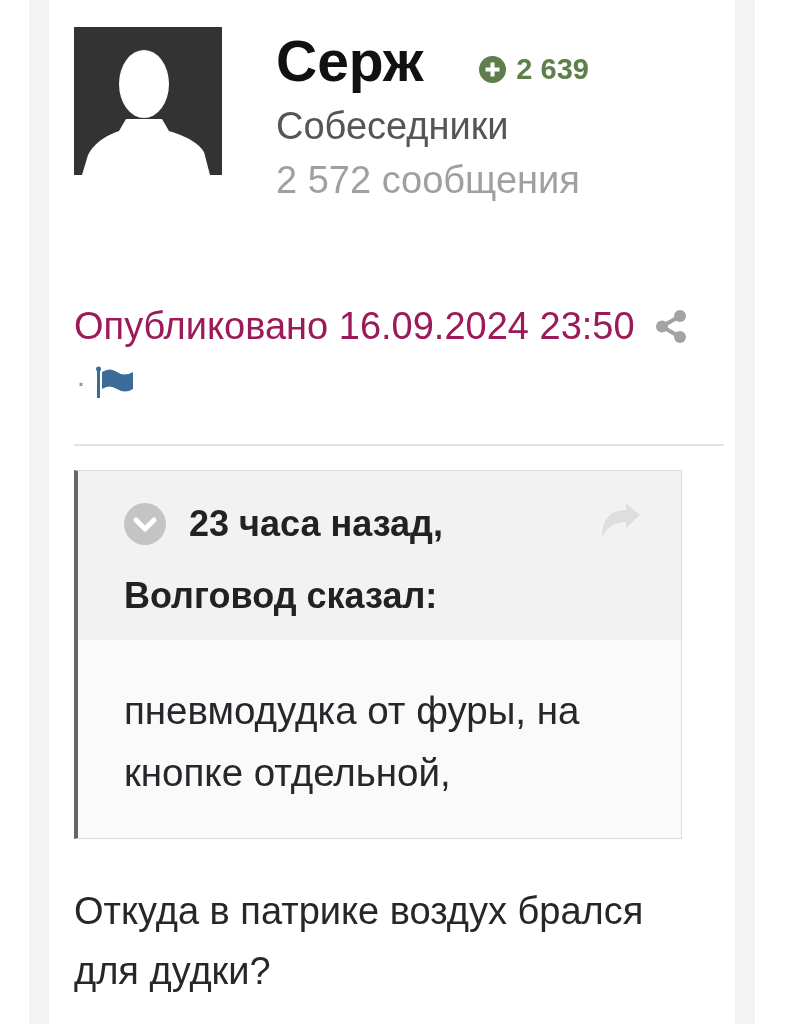 Image resolution: width=799 pixels, height=1024 pixels. Describe the element at coordinates (145, 524) in the screenshot. I see `chevron-down-icon` at that location.